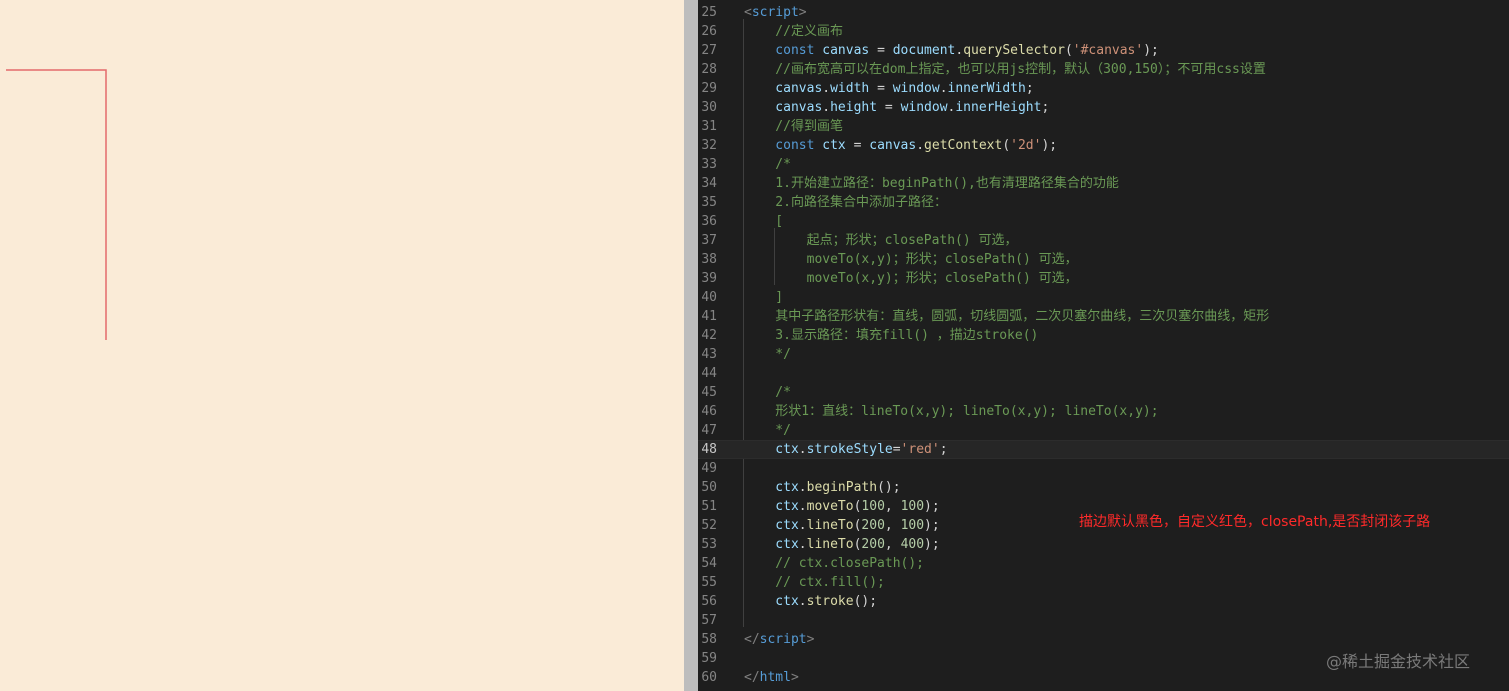 The height and width of the screenshot is (691, 1509). Describe the element at coordinates (1103, 354) in the screenshot. I see `code-line: 43 */` at that location.